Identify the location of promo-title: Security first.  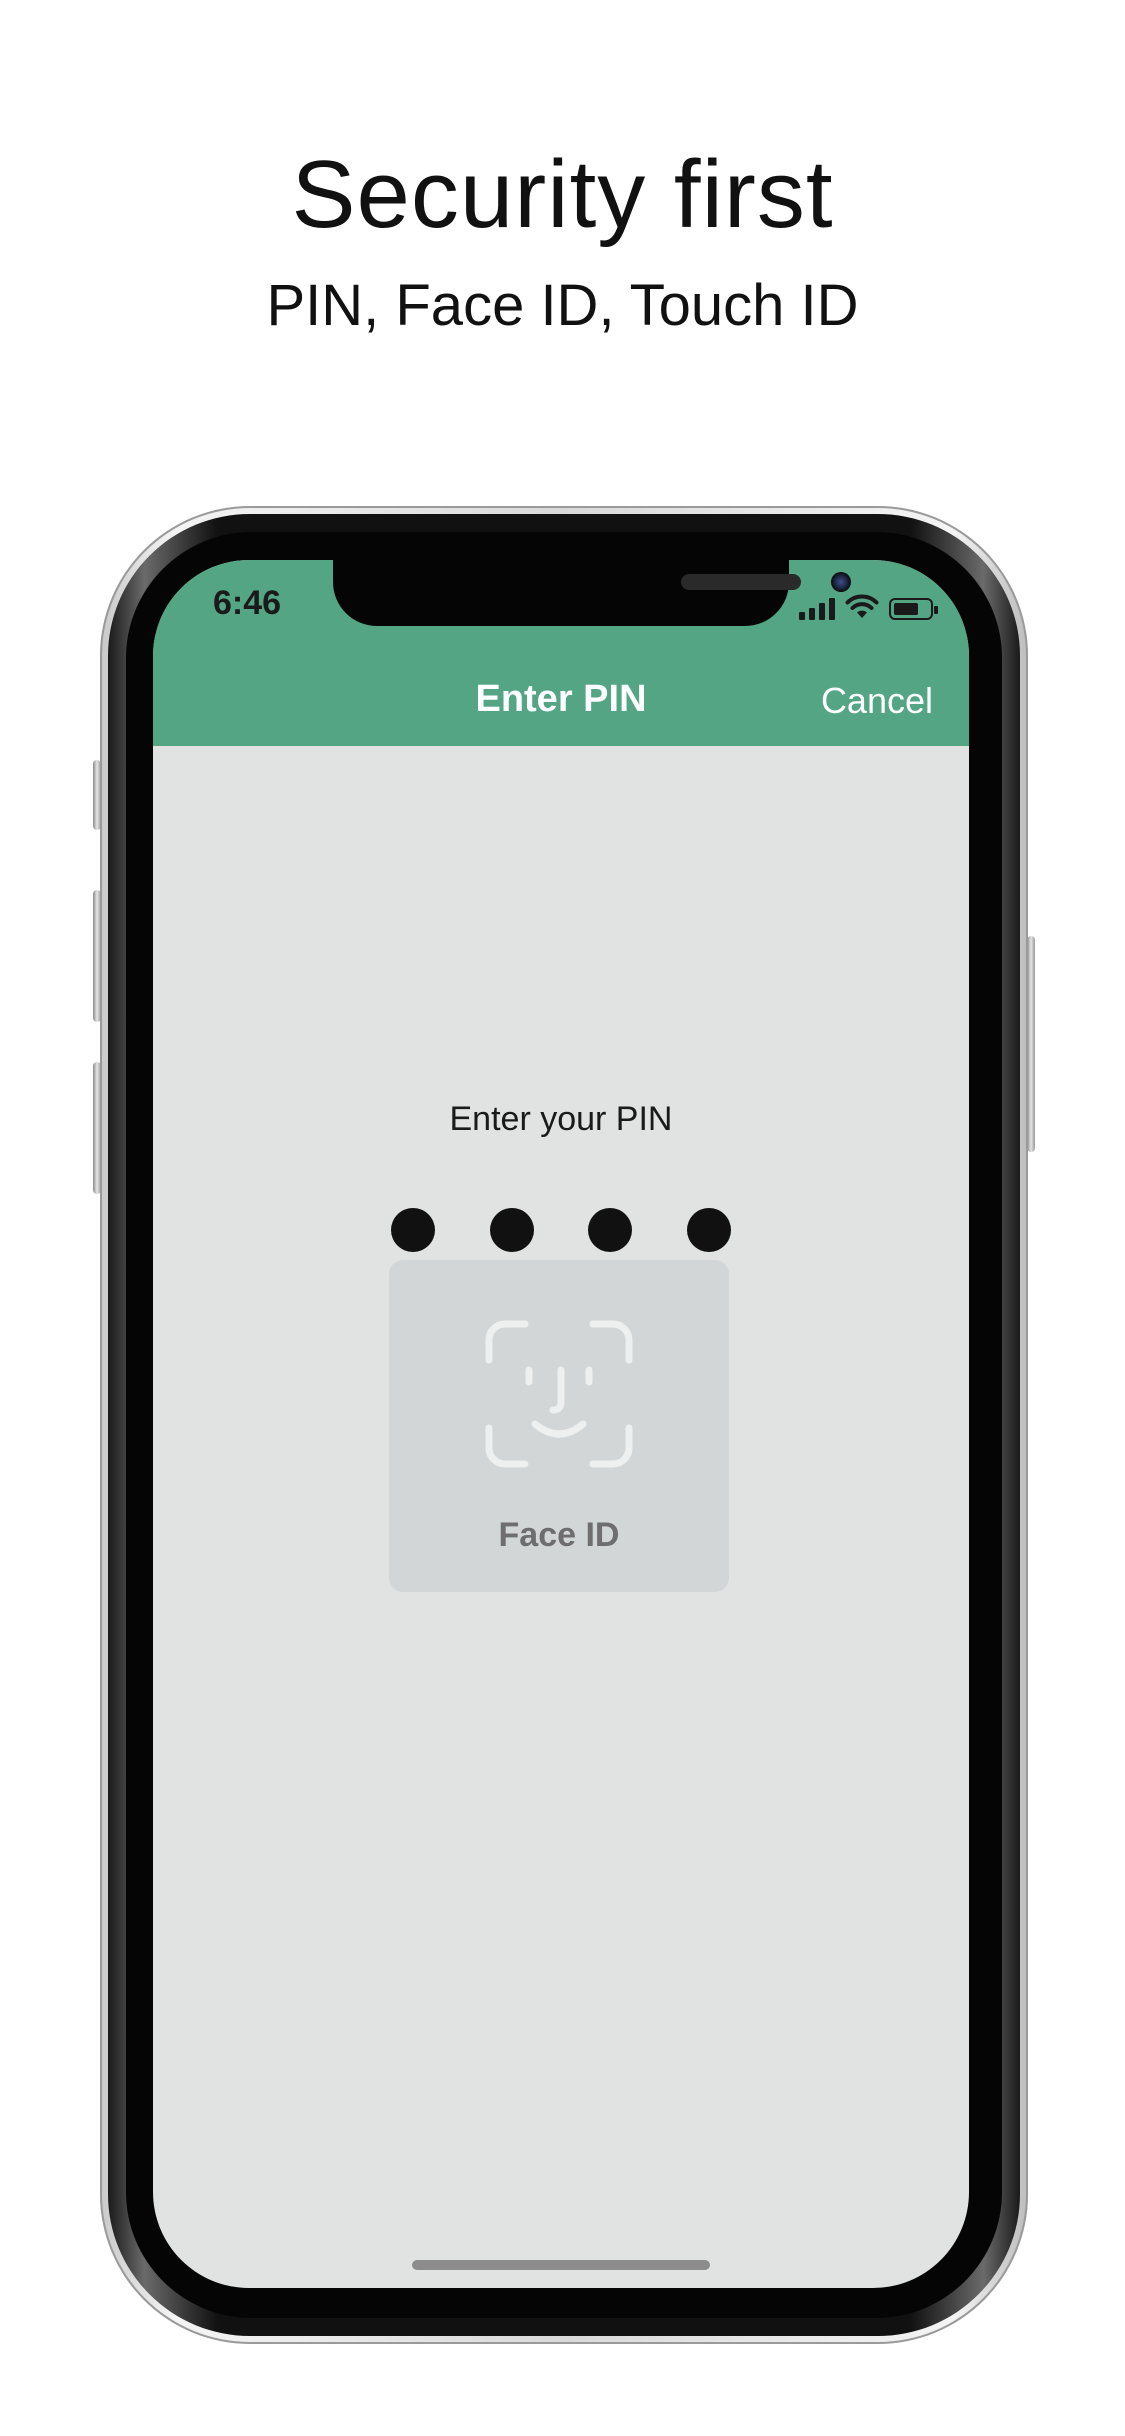
(562, 194).